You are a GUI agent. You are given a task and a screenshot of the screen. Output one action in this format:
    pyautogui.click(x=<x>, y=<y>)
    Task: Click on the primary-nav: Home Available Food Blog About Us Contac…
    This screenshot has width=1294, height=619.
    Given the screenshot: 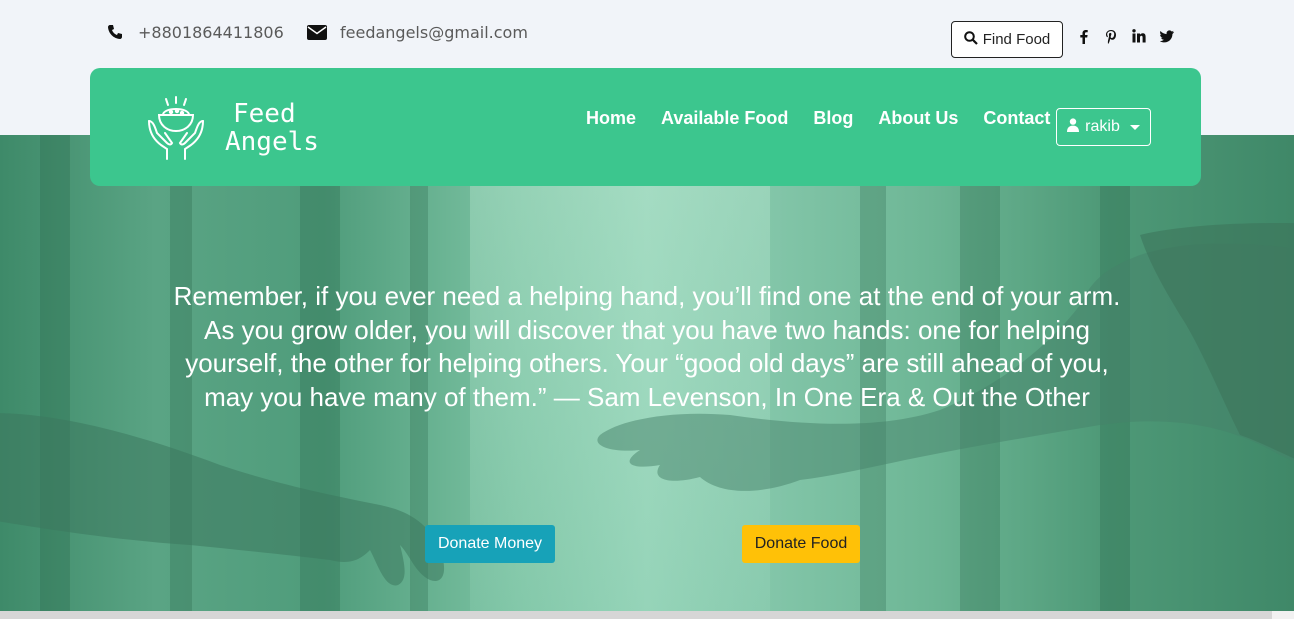 What is the action you would take?
    pyautogui.click(x=830, y=118)
    